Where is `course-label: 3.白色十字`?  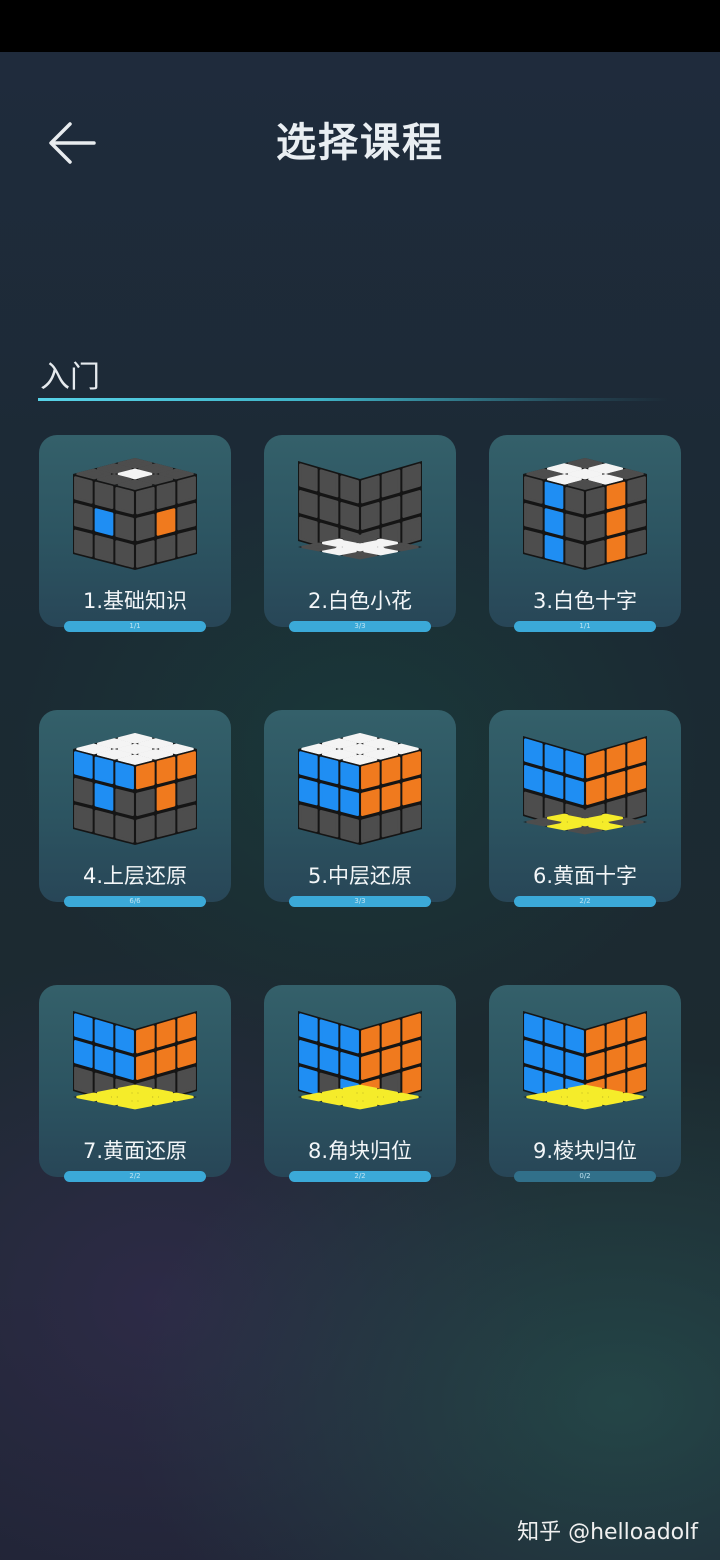 course-label: 3.白色十字 is located at coordinates (585, 601).